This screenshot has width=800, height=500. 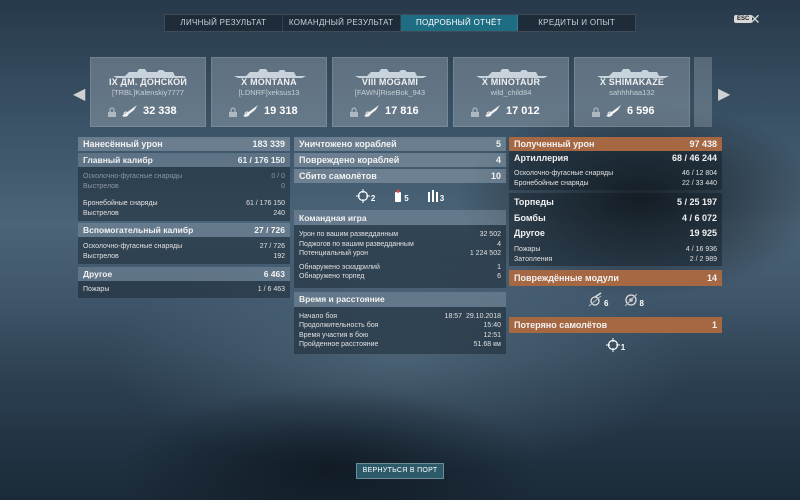 I want to click on fire-icon, so click(x=398, y=195).